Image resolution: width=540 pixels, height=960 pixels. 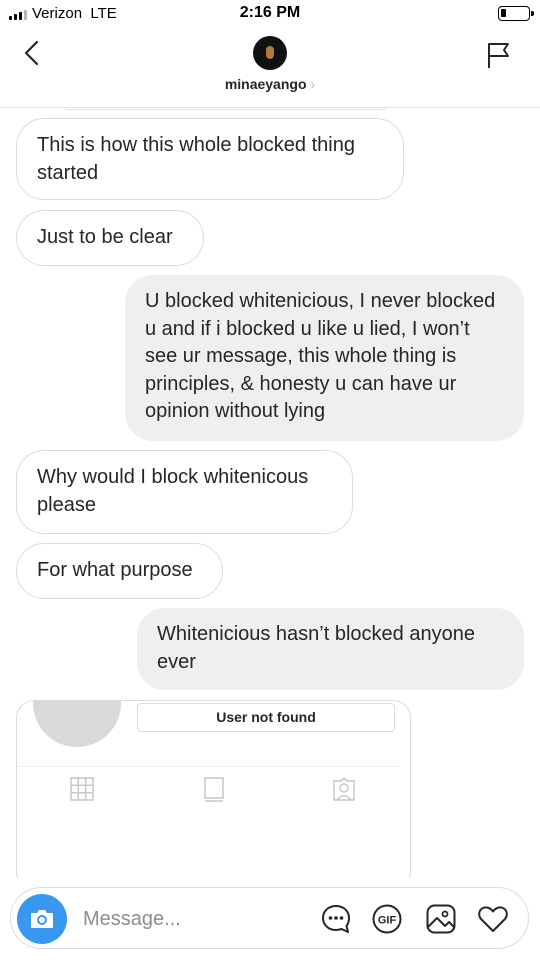 I want to click on flag-icon, so click(x=499, y=55).